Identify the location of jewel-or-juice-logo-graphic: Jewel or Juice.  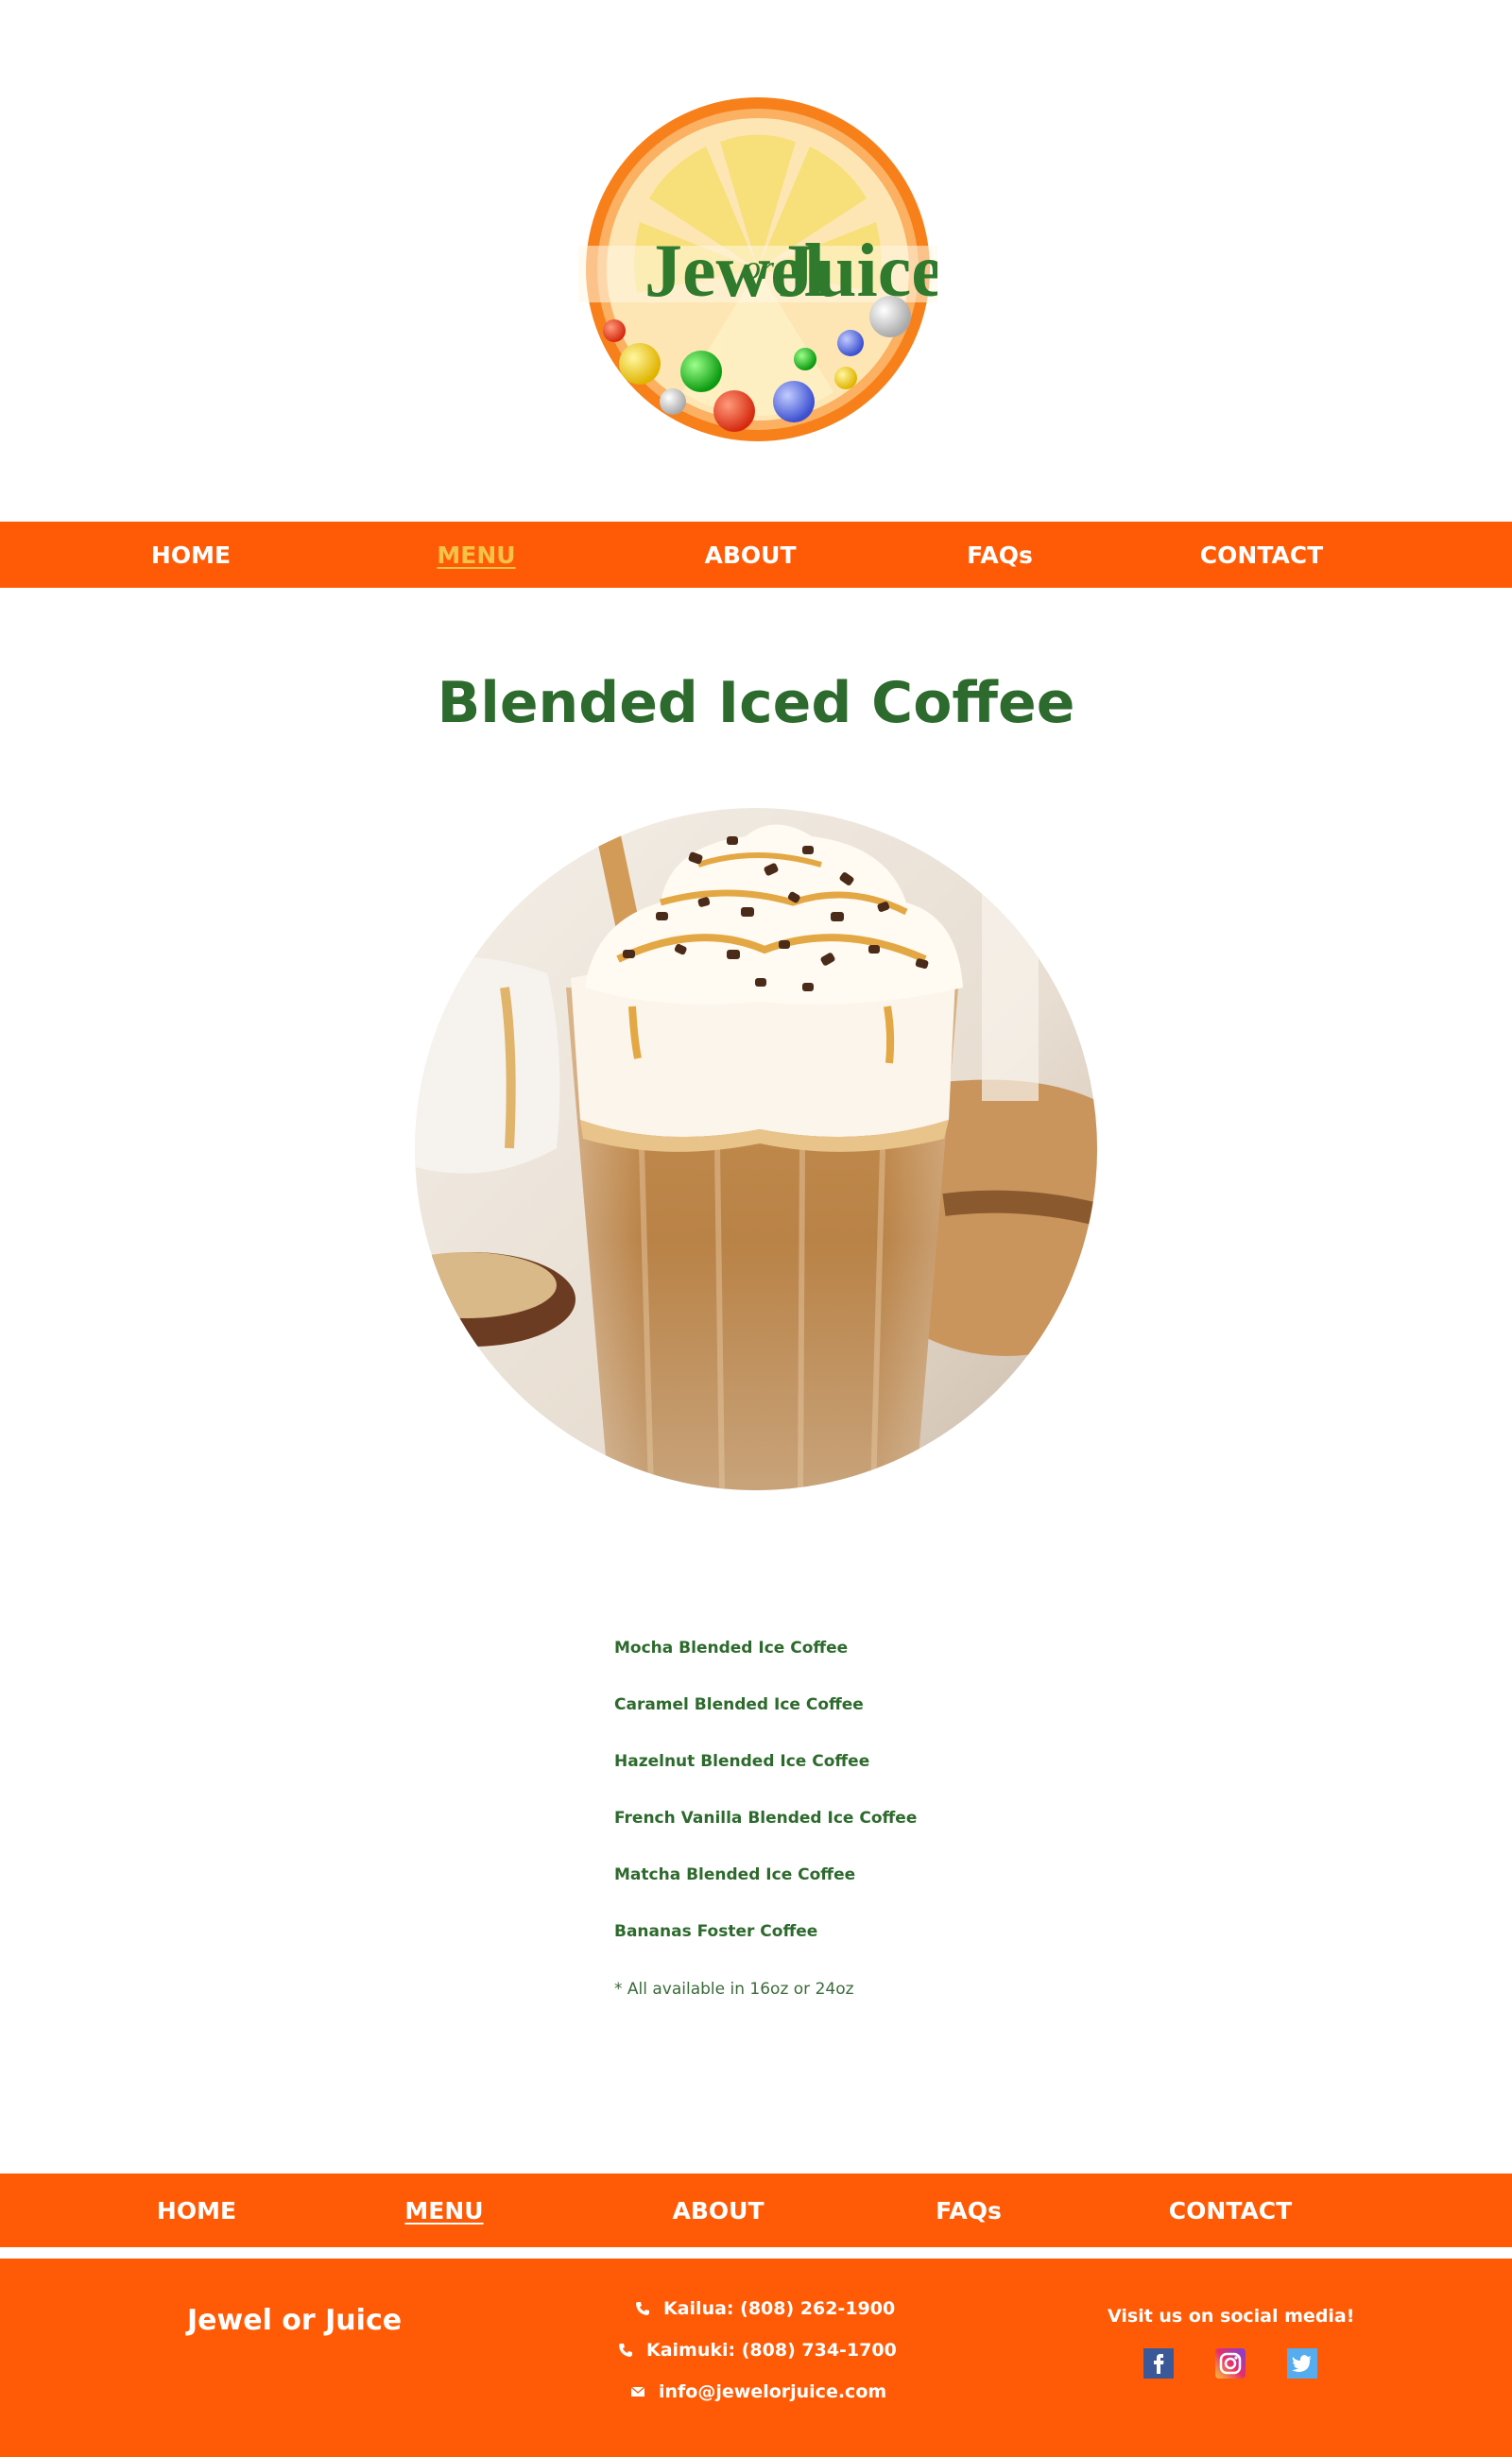
(757, 269).